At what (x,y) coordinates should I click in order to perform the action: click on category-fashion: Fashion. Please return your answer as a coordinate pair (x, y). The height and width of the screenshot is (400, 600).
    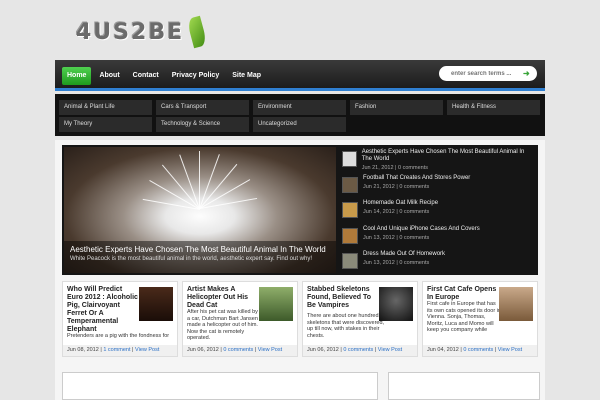
    Looking at the image, I should click on (396, 107).